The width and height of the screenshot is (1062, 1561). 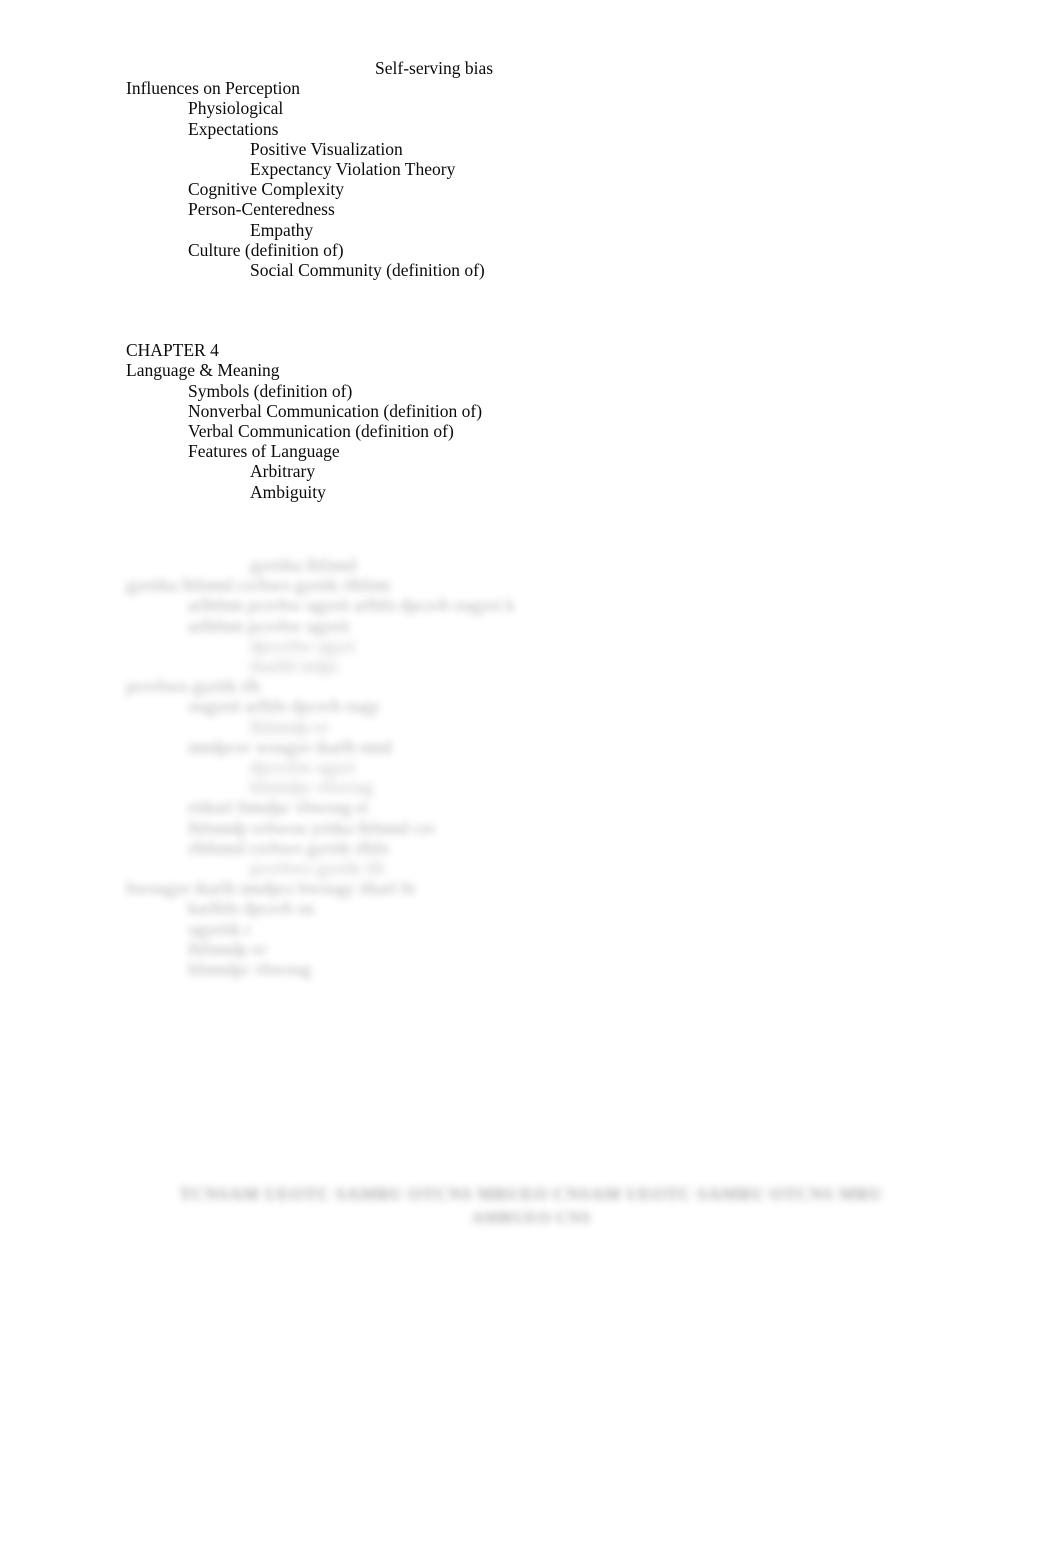 What do you see at coordinates (531, 29) in the screenshot?
I see `top-margin-spacer` at bounding box center [531, 29].